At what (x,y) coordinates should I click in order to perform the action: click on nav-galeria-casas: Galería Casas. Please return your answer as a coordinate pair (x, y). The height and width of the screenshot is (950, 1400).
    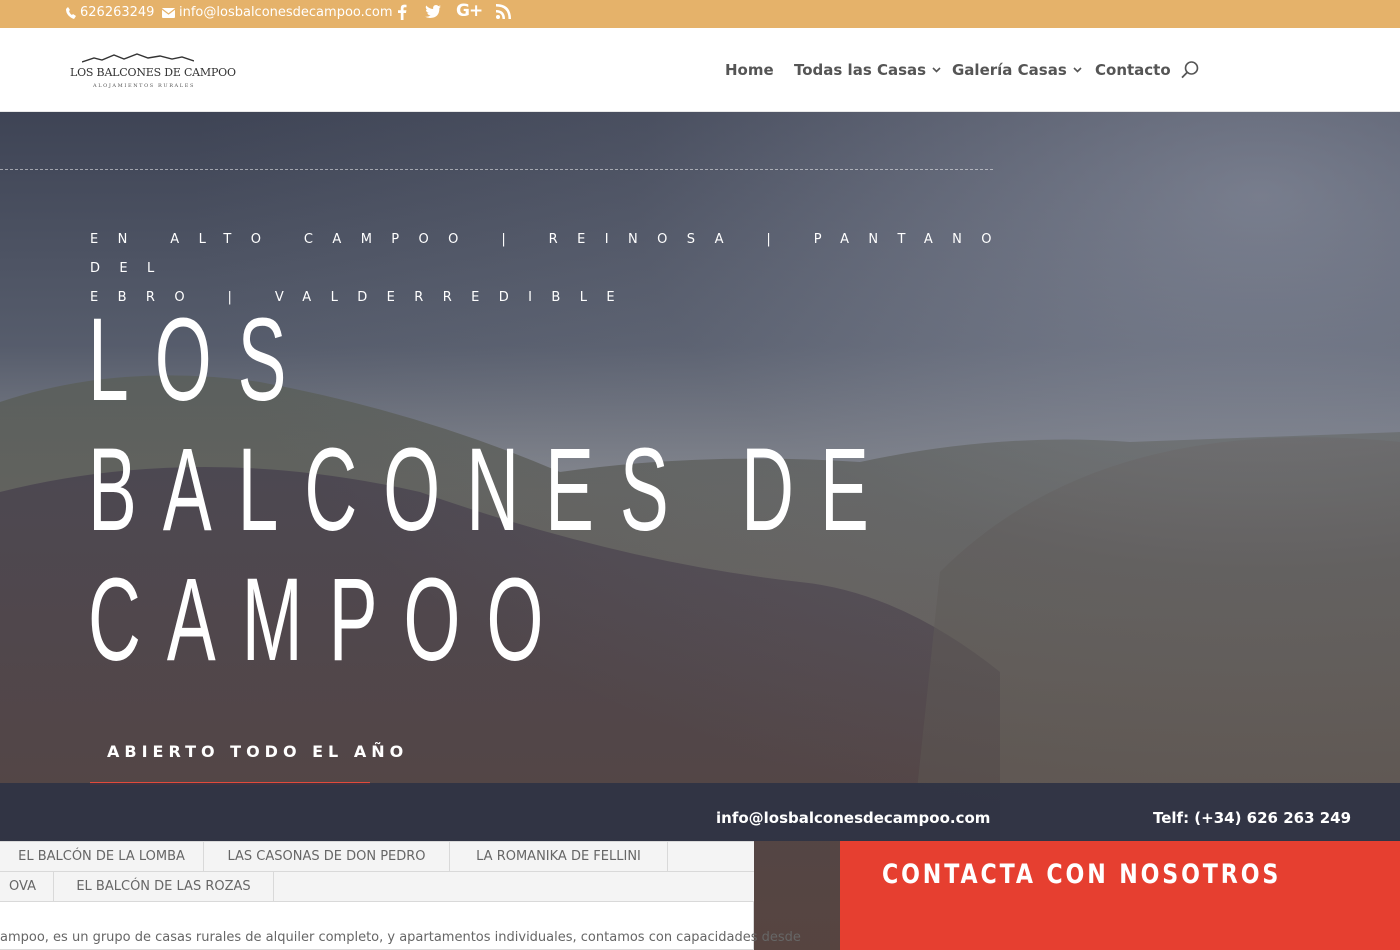
    Looking at the image, I should click on (1017, 70).